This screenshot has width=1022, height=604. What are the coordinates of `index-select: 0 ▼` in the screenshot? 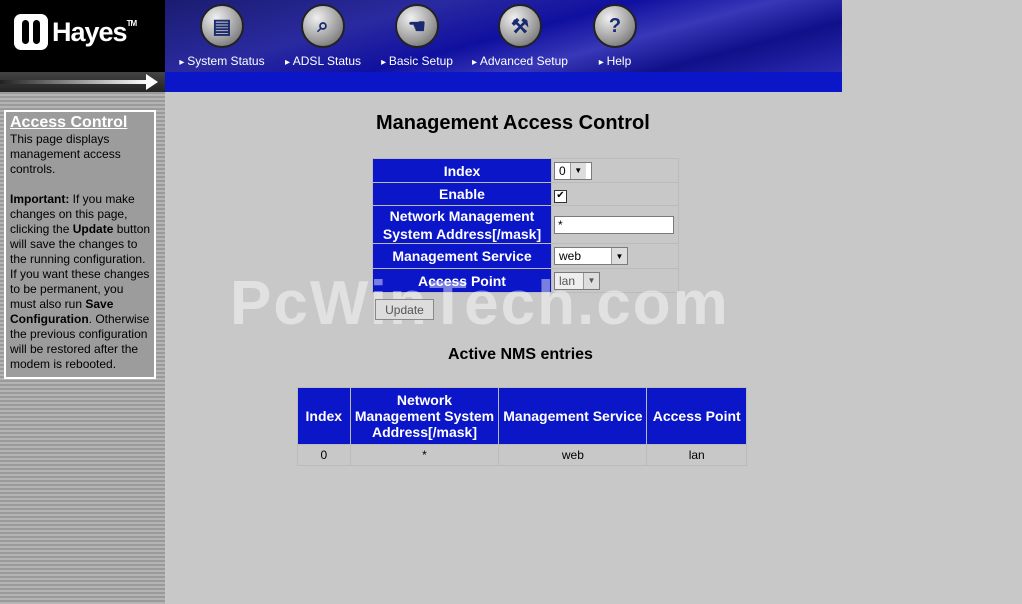 It's located at (573, 170).